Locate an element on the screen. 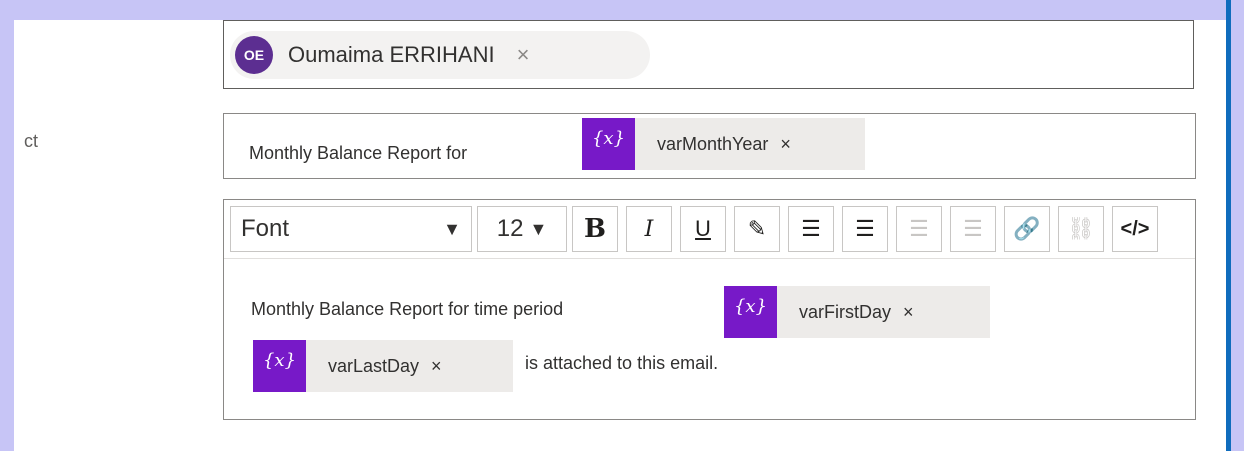  code-icon: </> is located at coordinates (1135, 228).